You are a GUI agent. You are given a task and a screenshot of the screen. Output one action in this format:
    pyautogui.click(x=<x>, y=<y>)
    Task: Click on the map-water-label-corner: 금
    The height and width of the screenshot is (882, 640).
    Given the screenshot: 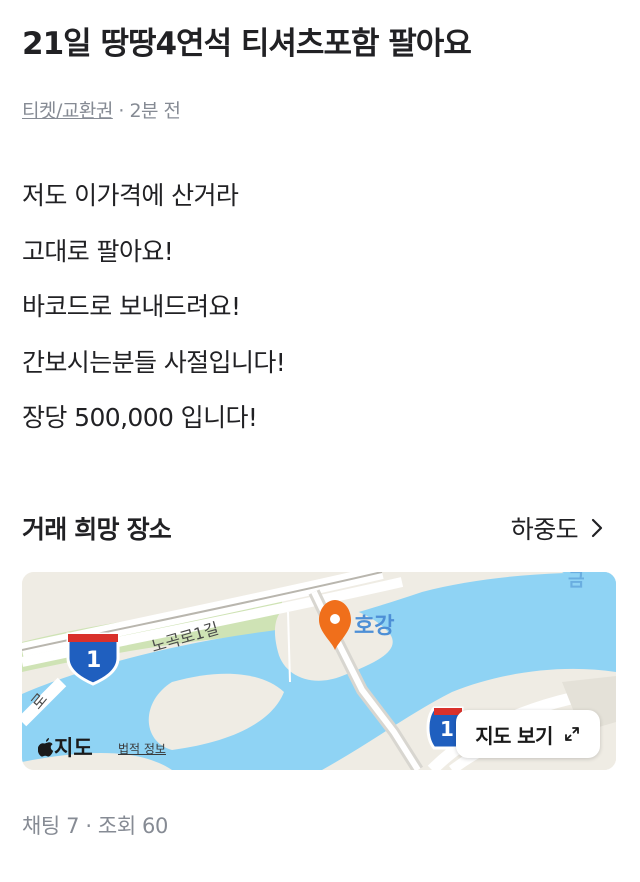 What is the action you would take?
    pyautogui.click(x=576, y=581)
    